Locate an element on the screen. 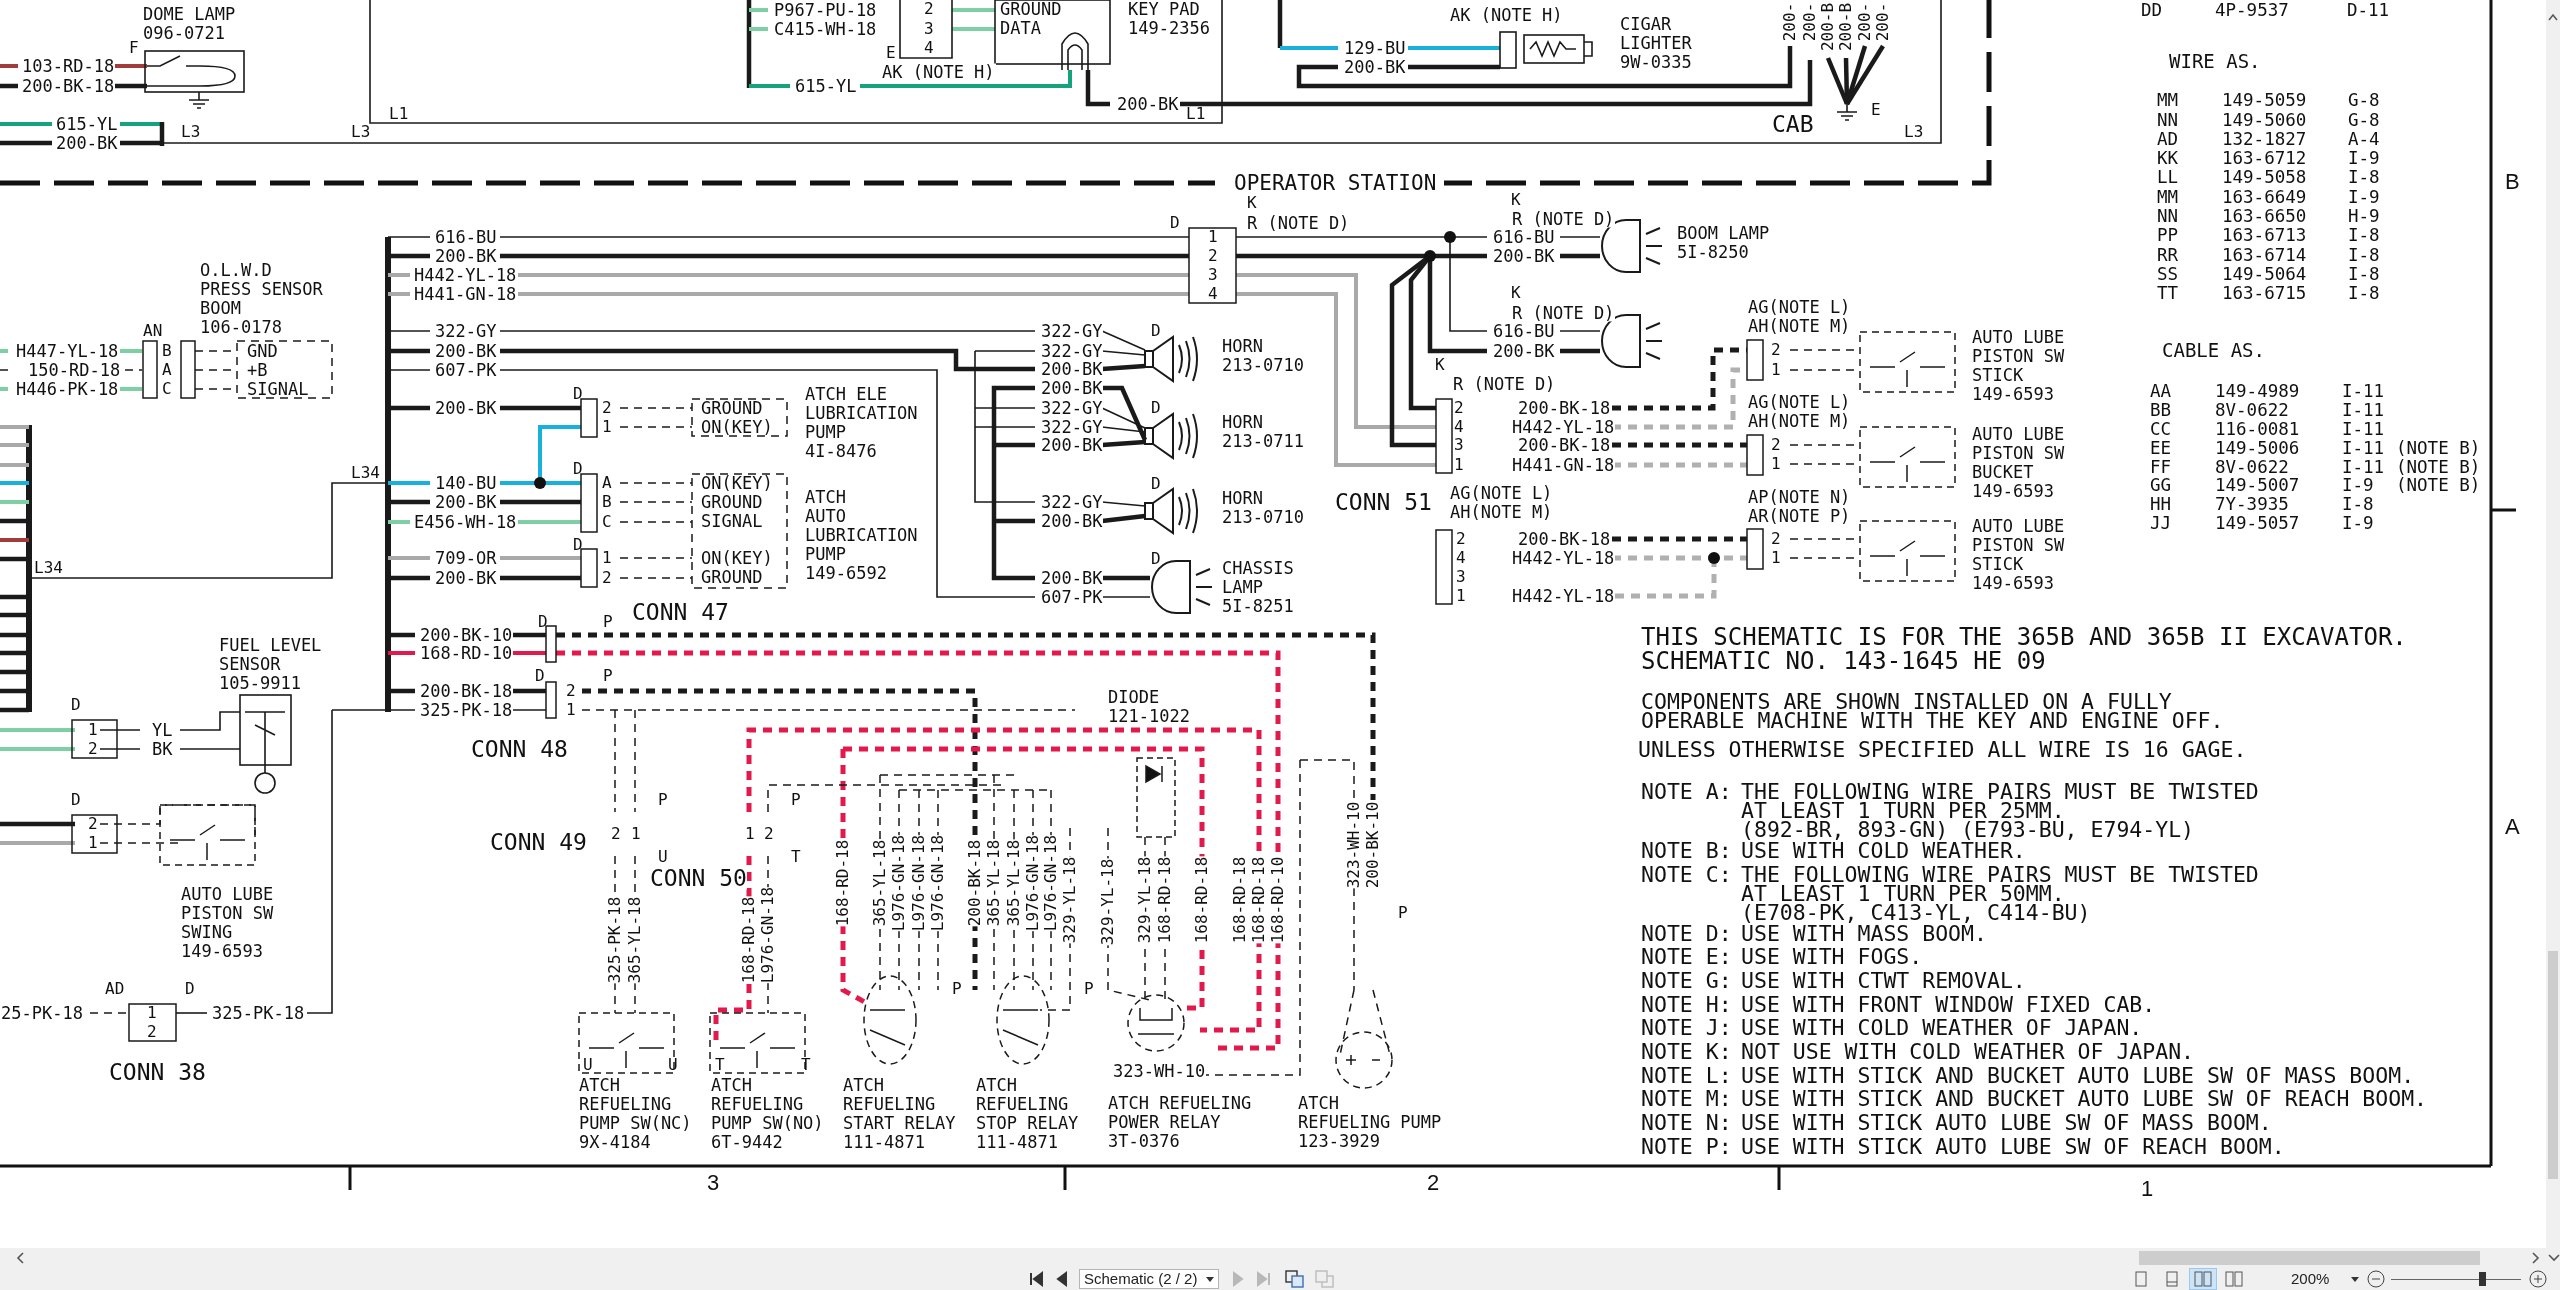 Image resolution: width=2560 pixels, height=1290 pixels. table-cell-text: 8V-0622 is located at coordinates (2252, 410).